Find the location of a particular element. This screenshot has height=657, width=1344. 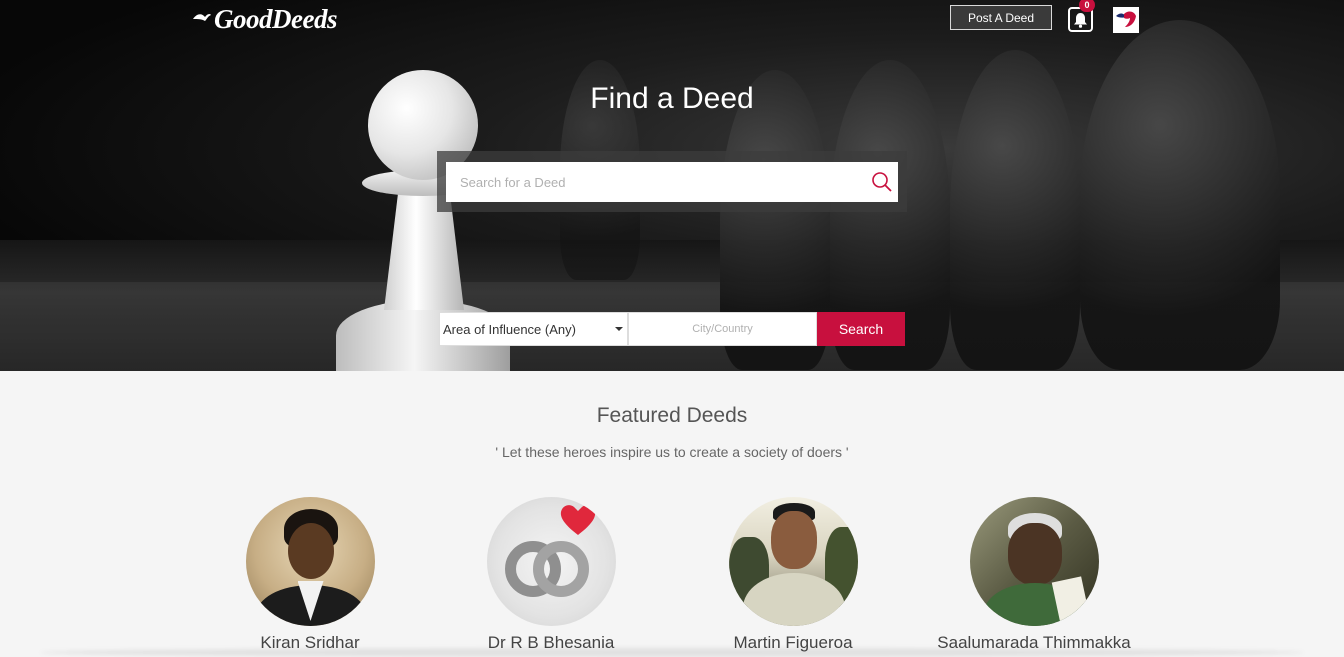

notification-badge: 0 is located at coordinates (1087, 6).